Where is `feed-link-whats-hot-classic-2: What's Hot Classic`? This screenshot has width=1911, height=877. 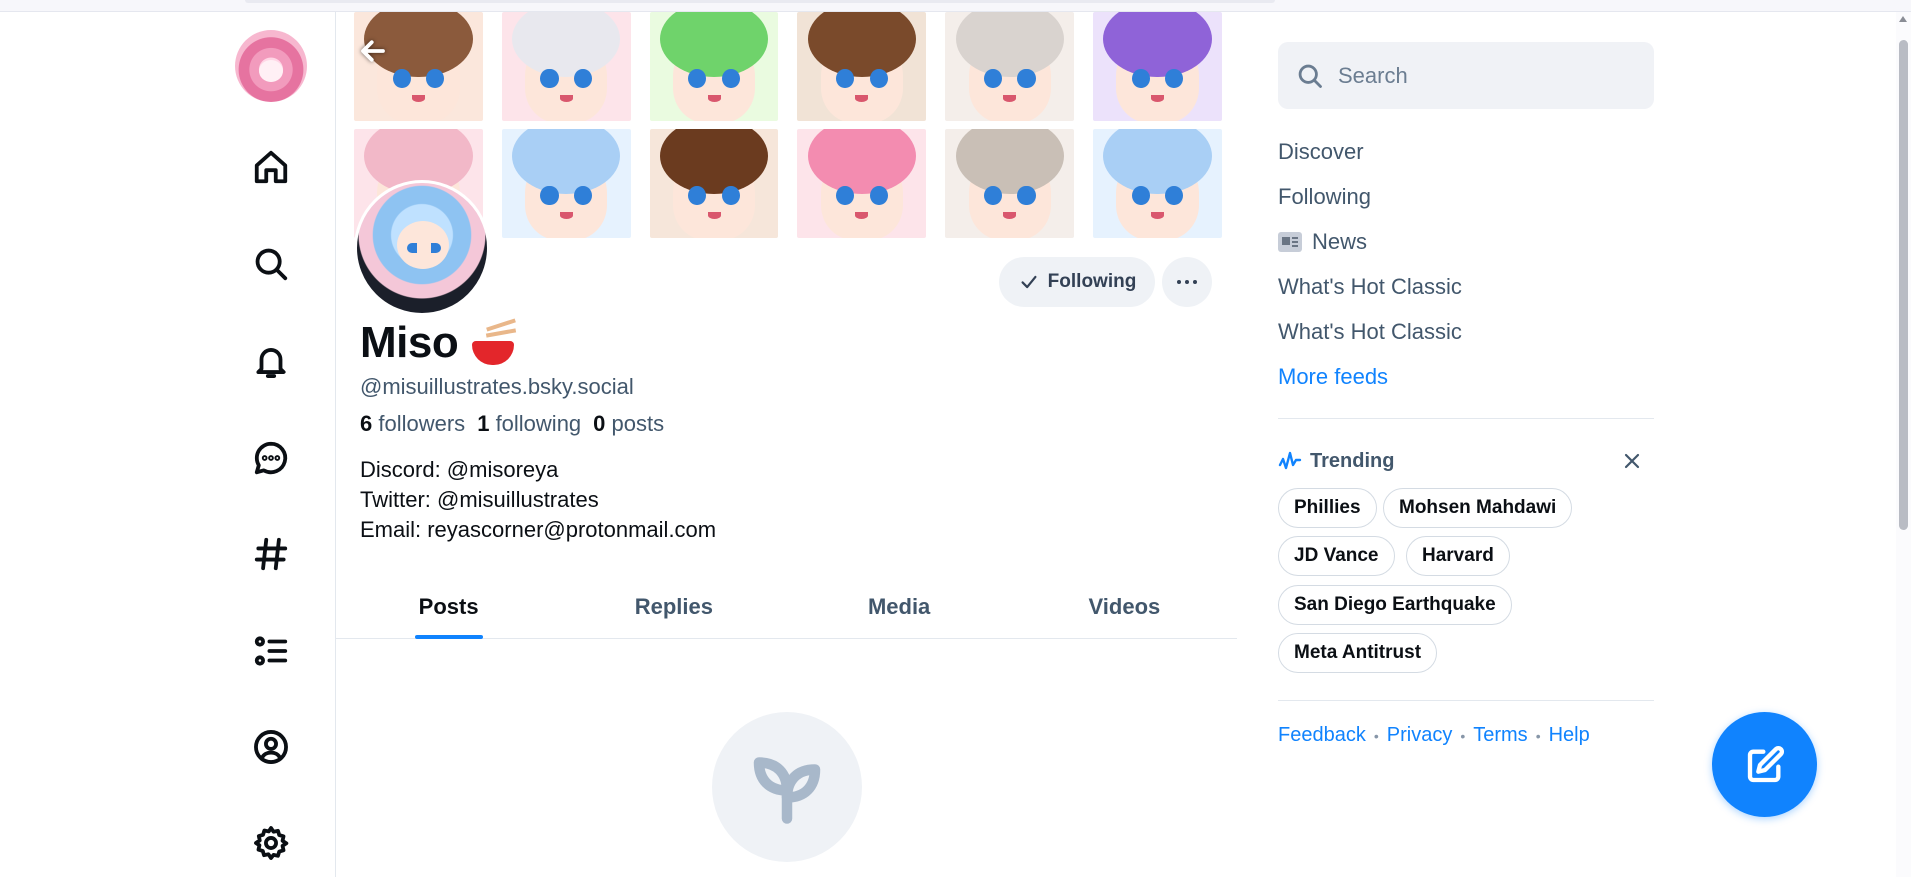 feed-link-whats-hot-classic-2: What's Hot Classic is located at coordinates (1370, 332).